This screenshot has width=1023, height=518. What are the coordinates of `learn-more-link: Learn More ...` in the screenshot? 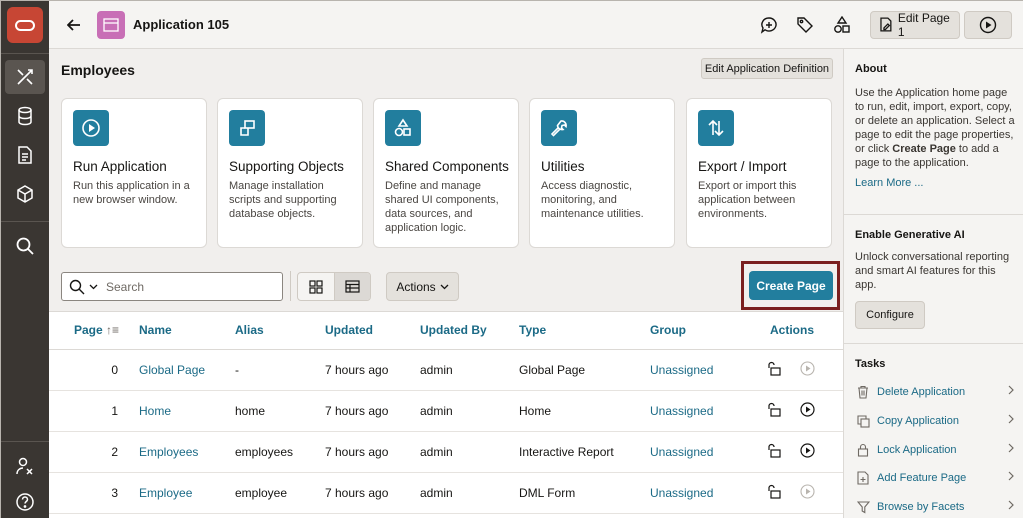 It's located at (939, 183).